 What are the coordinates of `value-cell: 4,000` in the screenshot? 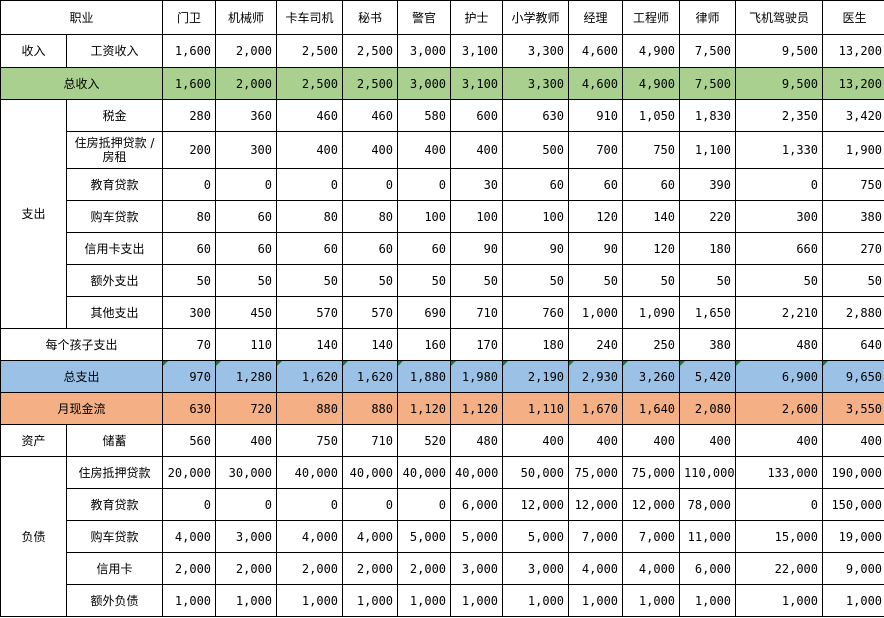 It's located at (189, 536).